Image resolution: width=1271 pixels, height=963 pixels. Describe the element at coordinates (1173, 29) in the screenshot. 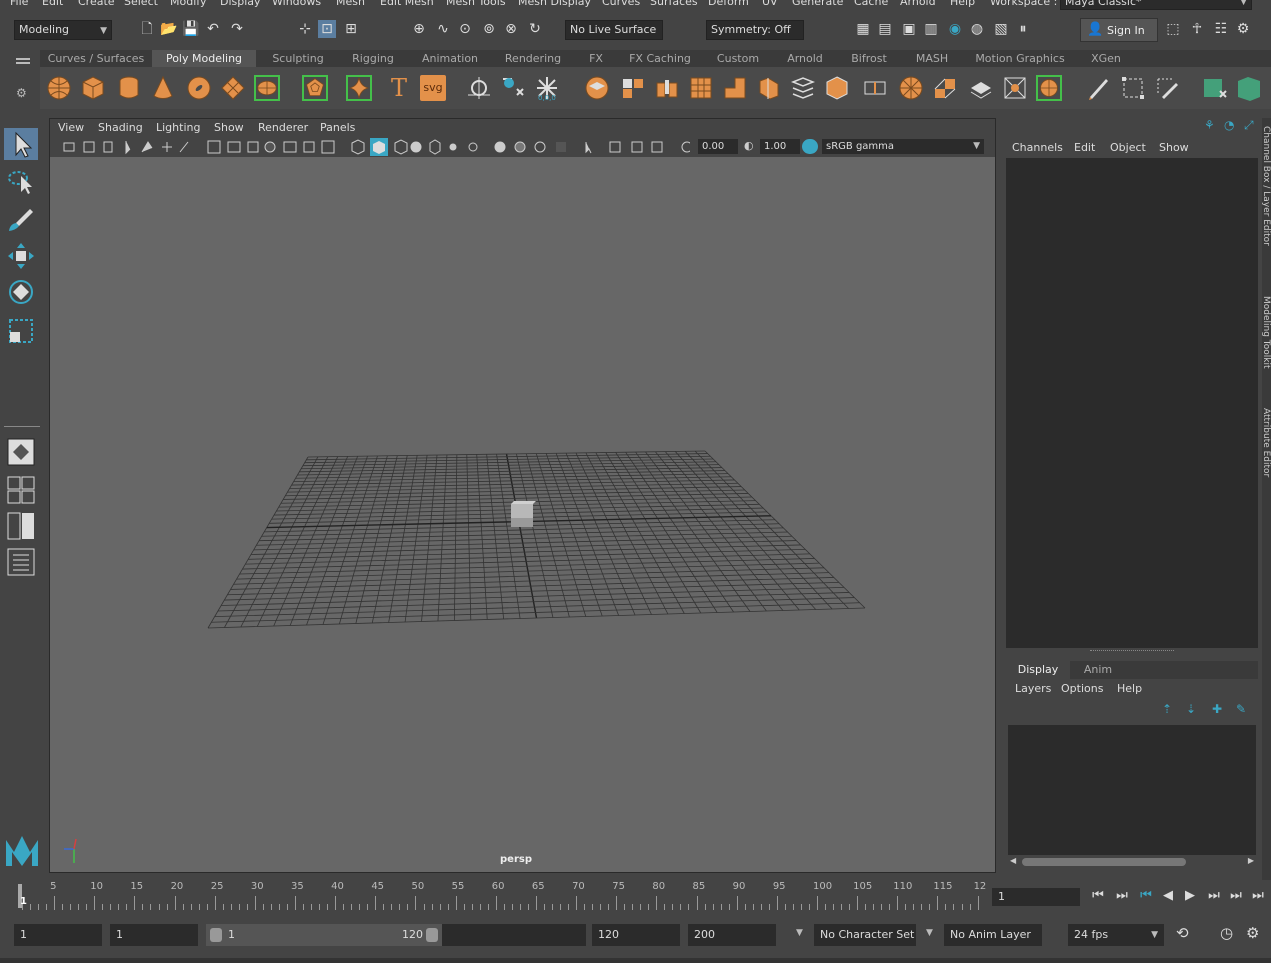

I see `modeling-toolkit-icon: ⬚` at that location.